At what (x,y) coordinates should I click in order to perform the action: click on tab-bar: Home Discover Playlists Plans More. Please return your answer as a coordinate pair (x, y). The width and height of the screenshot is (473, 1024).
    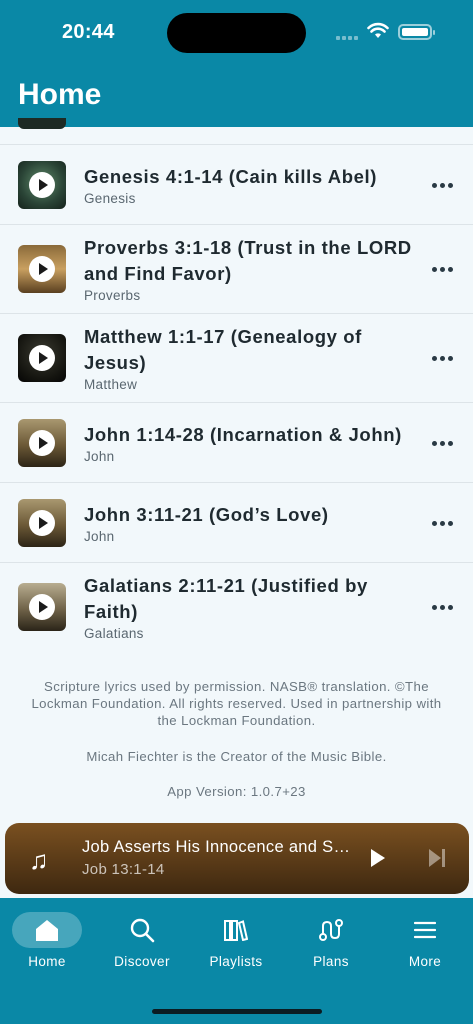
    Looking at the image, I should click on (236, 961).